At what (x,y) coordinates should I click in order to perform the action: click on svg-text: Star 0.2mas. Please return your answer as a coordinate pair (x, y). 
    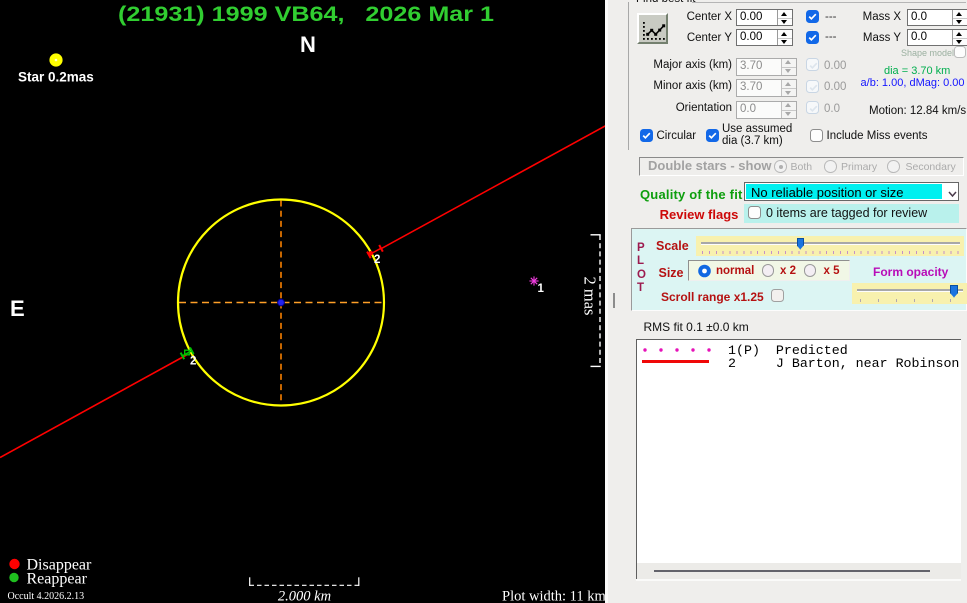
    Looking at the image, I should click on (56, 77).